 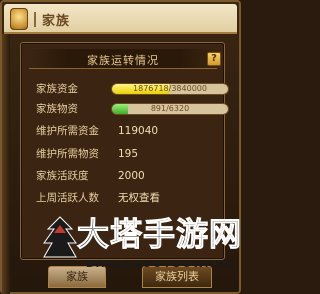 What do you see at coordinates (131, 176) in the screenshot?
I see `family-activity-value: 2000` at bounding box center [131, 176].